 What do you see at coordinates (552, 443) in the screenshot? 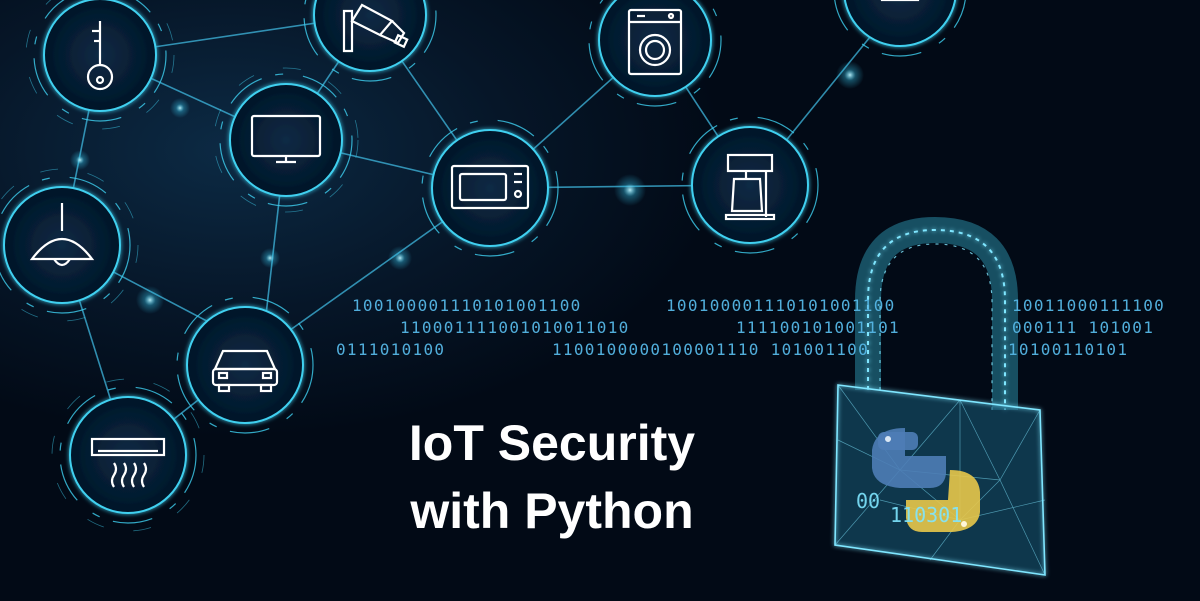
I see `title-line-1: IoT Security` at bounding box center [552, 443].